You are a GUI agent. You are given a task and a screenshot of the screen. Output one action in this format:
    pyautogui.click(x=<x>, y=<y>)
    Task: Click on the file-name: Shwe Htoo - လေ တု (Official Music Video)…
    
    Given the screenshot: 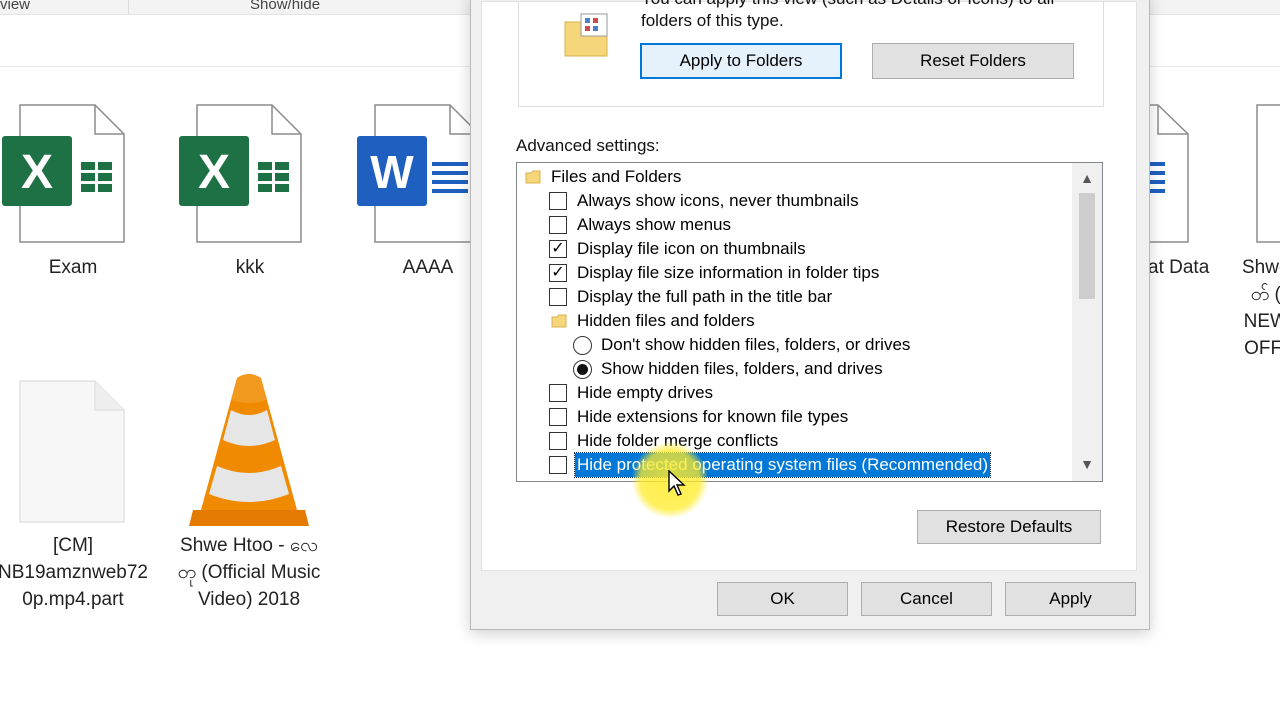 What is the action you would take?
    pyautogui.click(x=249, y=572)
    